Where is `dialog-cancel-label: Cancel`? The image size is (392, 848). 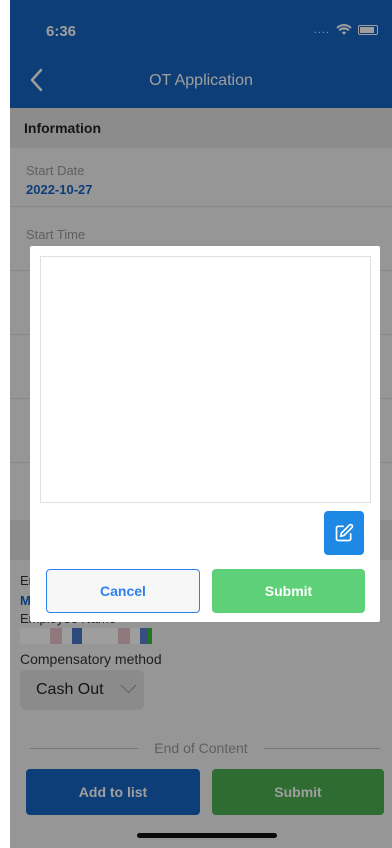 dialog-cancel-label: Cancel is located at coordinates (123, 591).